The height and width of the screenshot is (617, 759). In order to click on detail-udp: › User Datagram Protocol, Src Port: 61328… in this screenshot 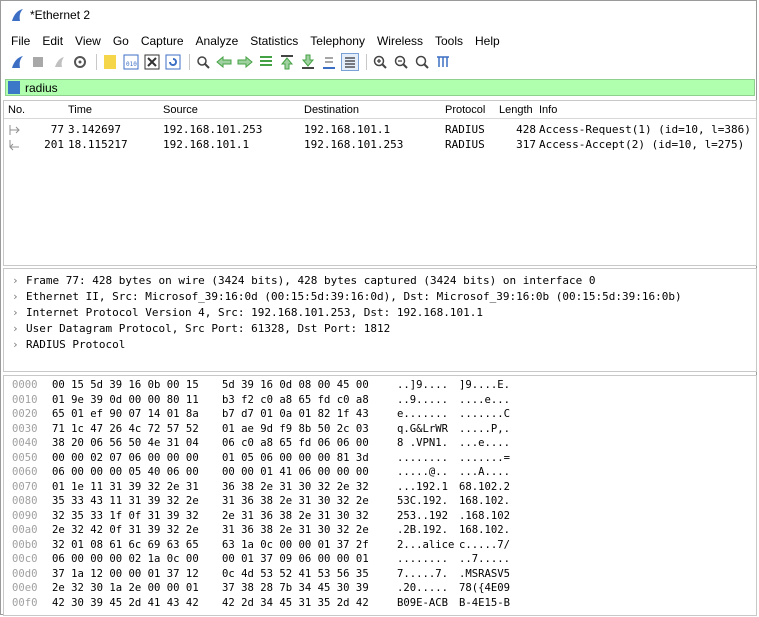, I will do `click(380, 329)`.